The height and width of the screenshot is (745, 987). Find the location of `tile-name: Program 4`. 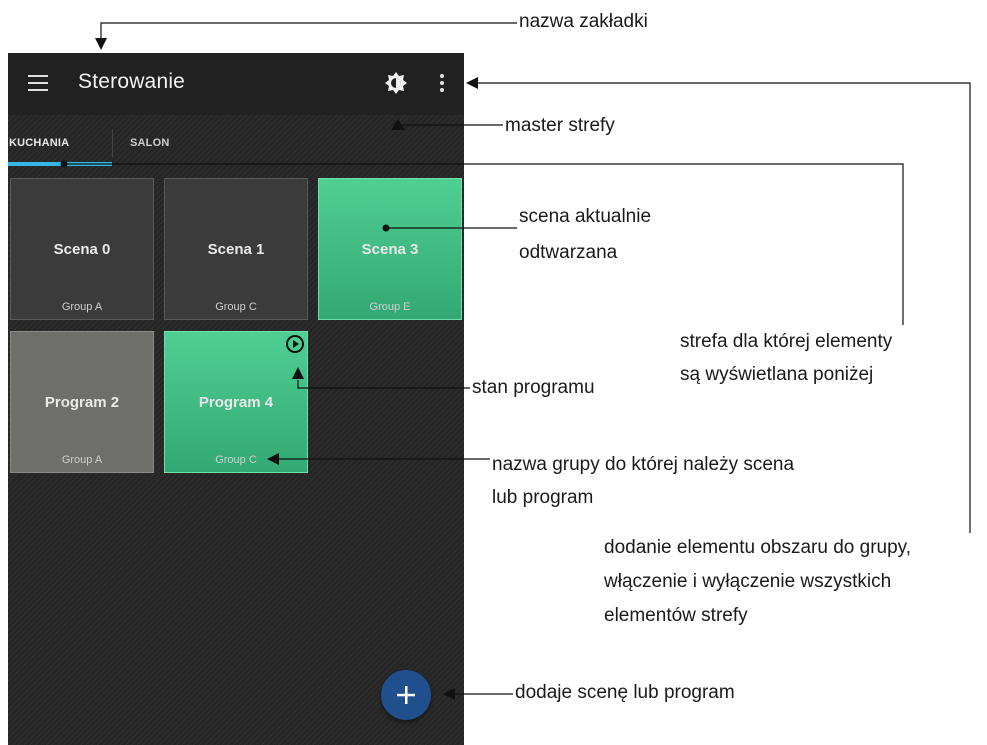

tile-name: Program 4 is located at coordinates (236, 402).